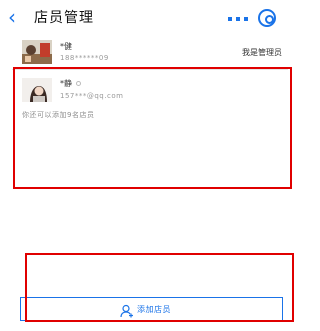 This screenshot has width=320, height=331. I want to click on admin-badge: 我是管理员, so click(262, 52).